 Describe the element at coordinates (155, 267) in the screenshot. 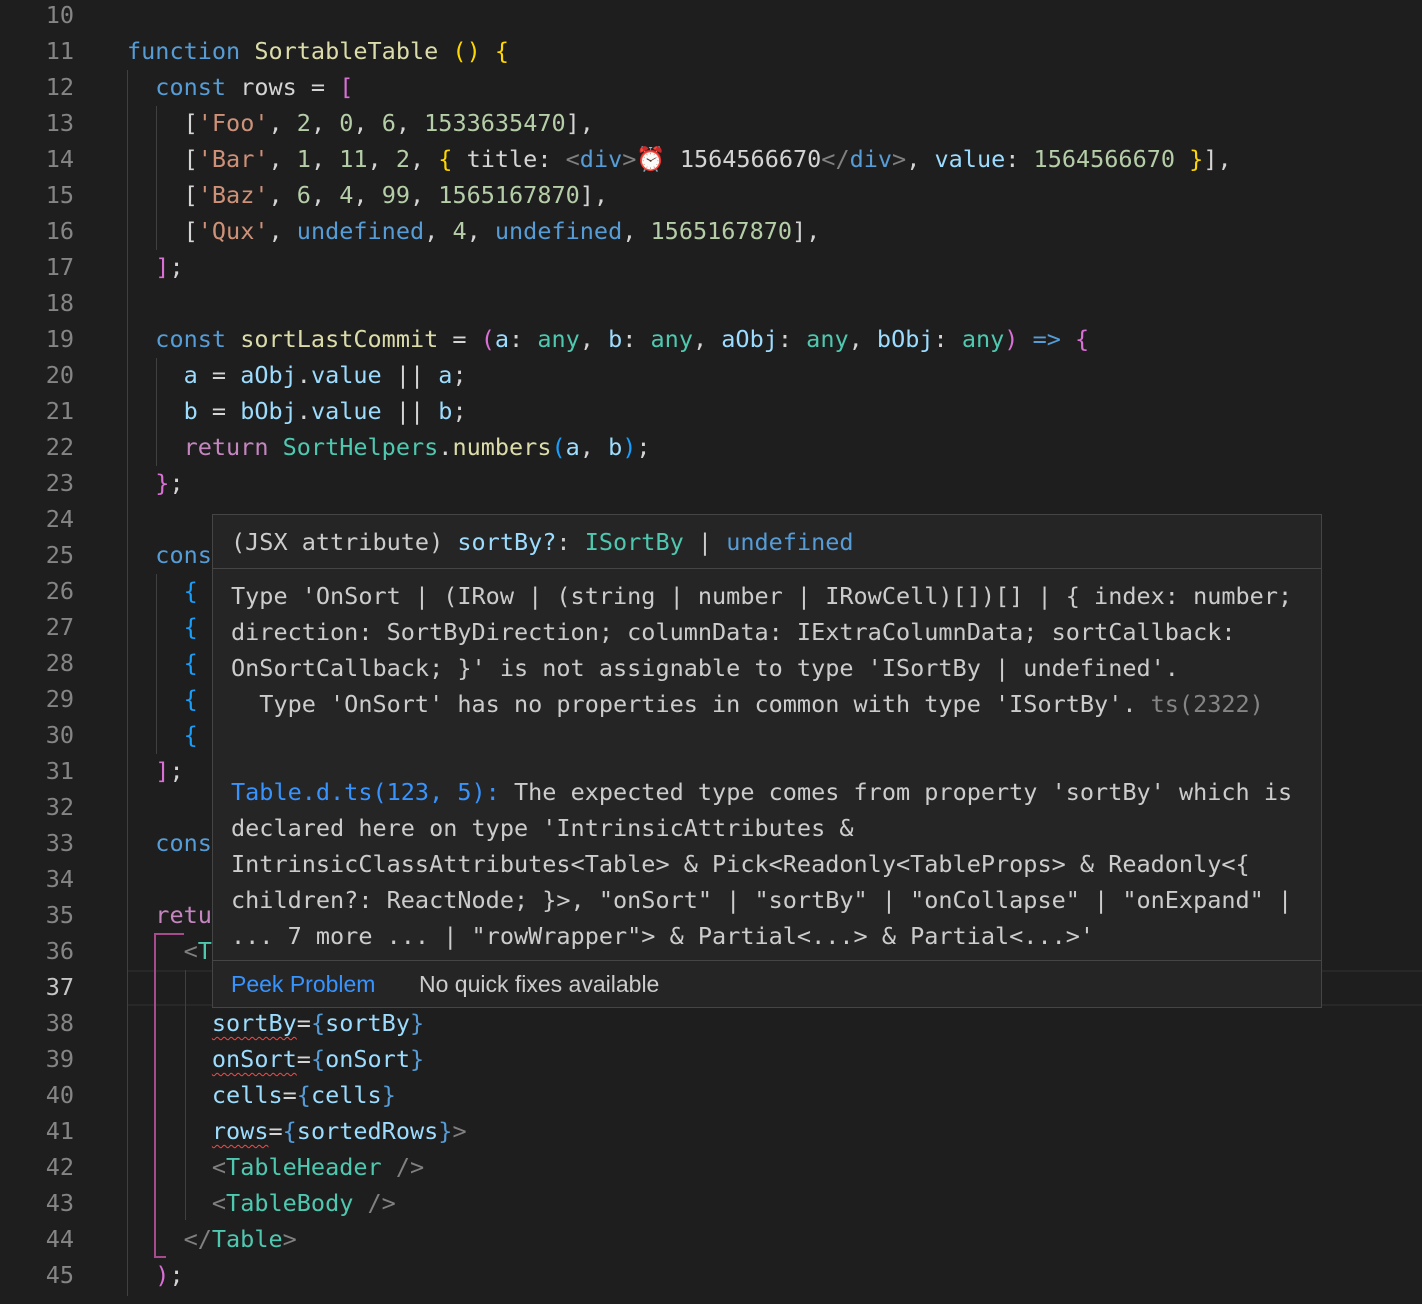

I see `code-text: ];` at that location.